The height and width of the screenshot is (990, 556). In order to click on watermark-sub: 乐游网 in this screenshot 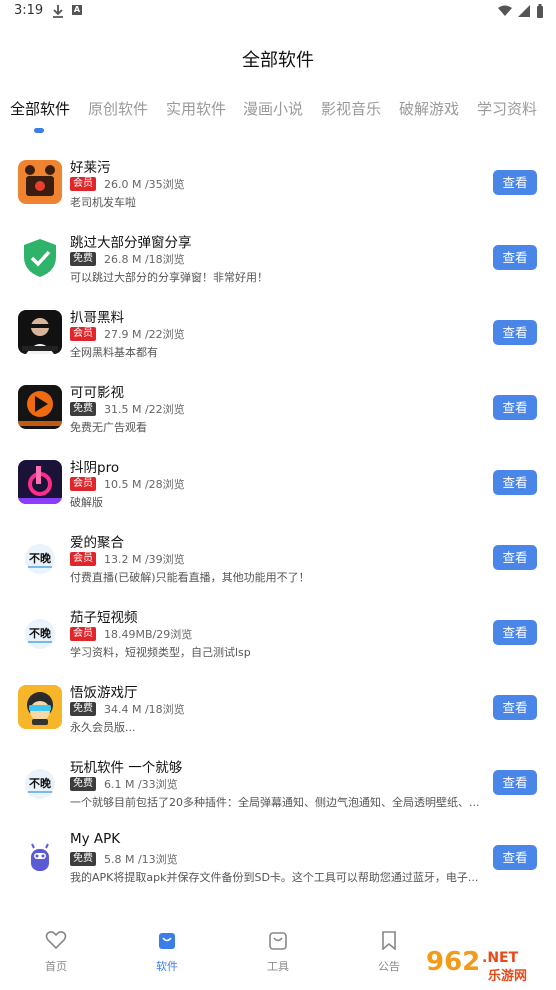, I will do `click(507, 976)`.